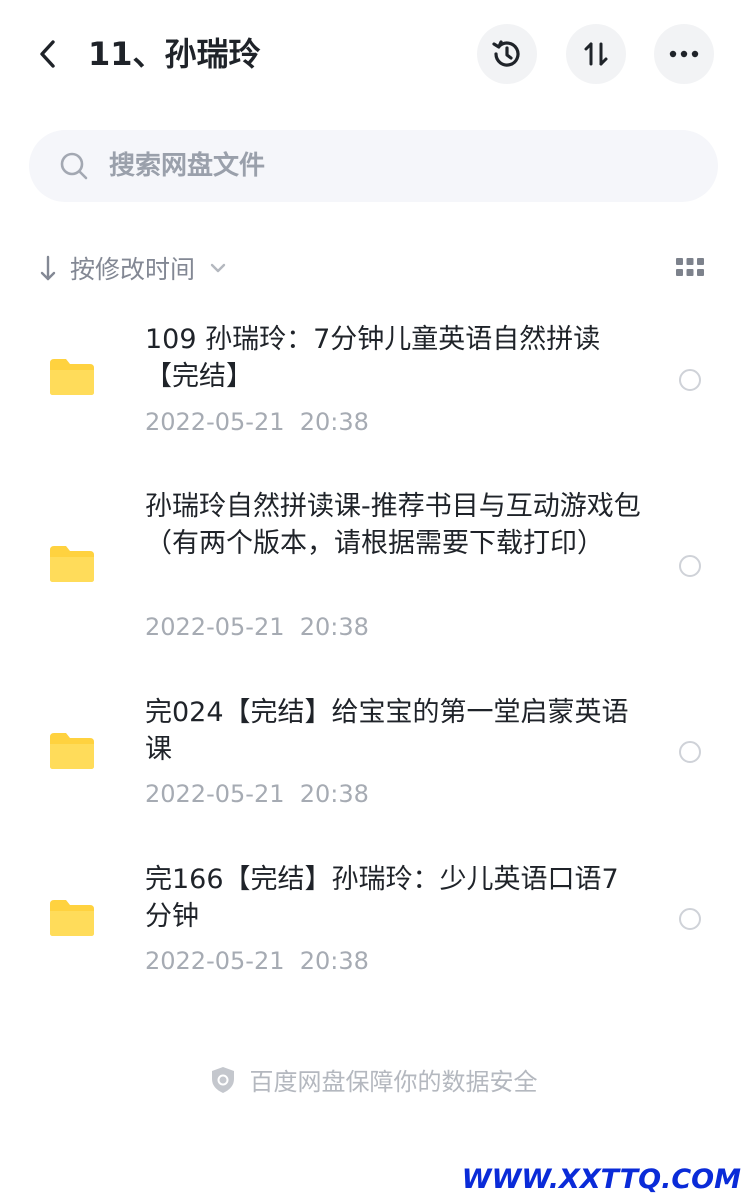 Image resolution: width=747 pixels, height=1200 pixels. I want to click on more-button, so click(684, 54).